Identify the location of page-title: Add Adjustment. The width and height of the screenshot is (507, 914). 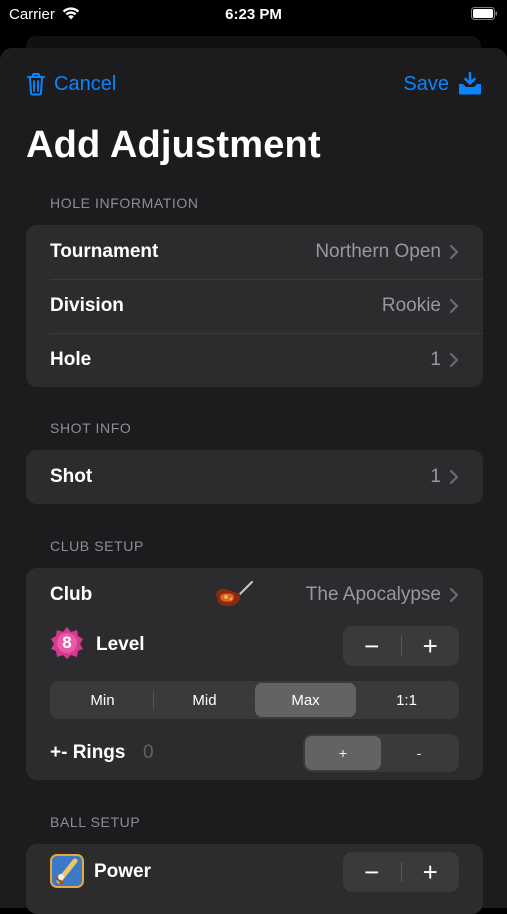
(173, 145).